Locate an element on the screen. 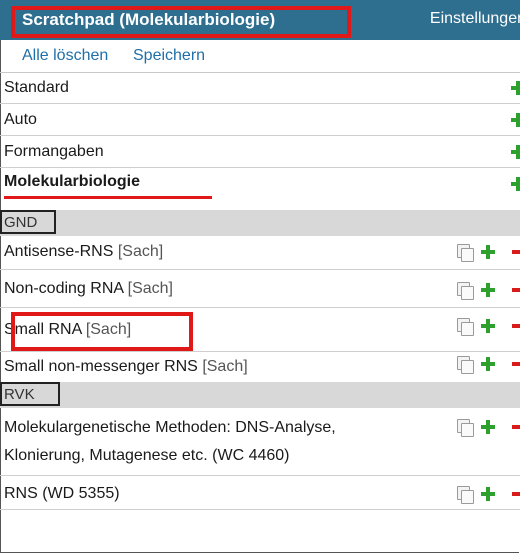 The width and height of the screenshot is (520, 554). save-link: Speichern is located at coordinates (169, 56).